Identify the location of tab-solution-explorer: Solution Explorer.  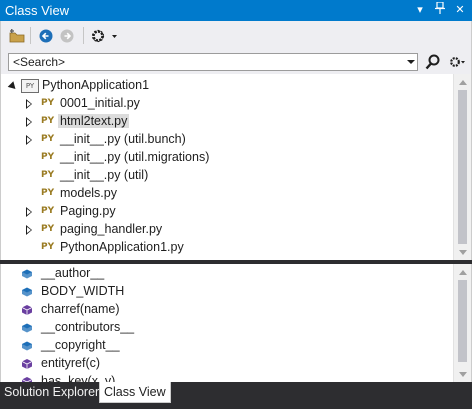
(52, 392).